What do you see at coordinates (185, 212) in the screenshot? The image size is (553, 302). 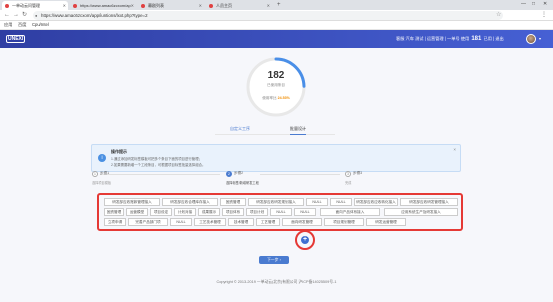 I see `tag-chip: 计划对接` at bounding box center [185, 212].